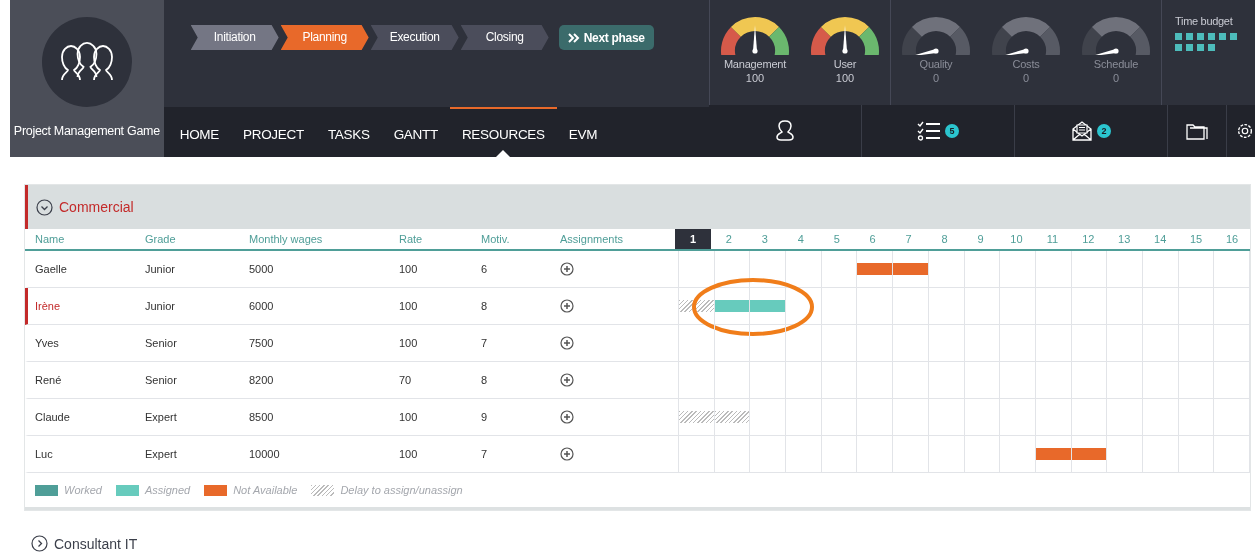 The width and height of the screenshot is (1255, 557). Describe the element at coordinates (401, 490) in the screenshot. I see `legend-label: Delay to assign/unassign` at that location.